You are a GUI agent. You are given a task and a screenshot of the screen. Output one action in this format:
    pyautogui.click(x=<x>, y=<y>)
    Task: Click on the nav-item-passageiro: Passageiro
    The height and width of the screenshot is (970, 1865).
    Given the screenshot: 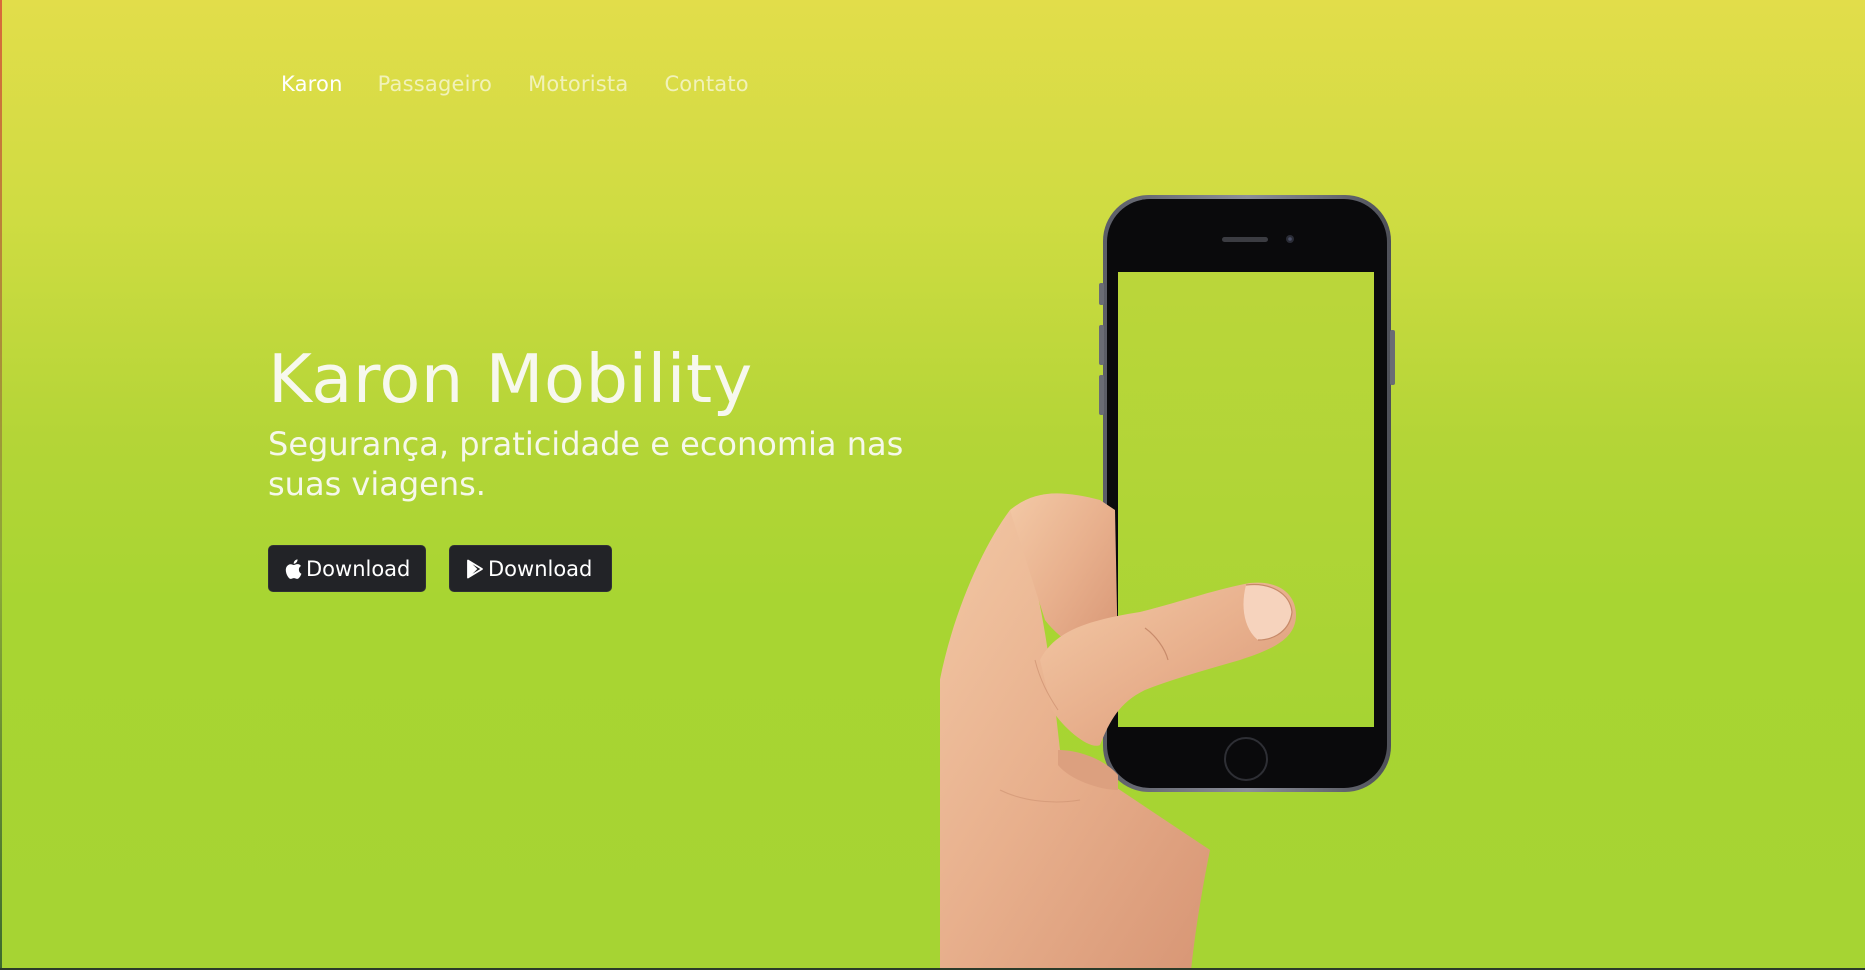 What is the action you would take?
    pyautogui.click(x=435, y=84)
    